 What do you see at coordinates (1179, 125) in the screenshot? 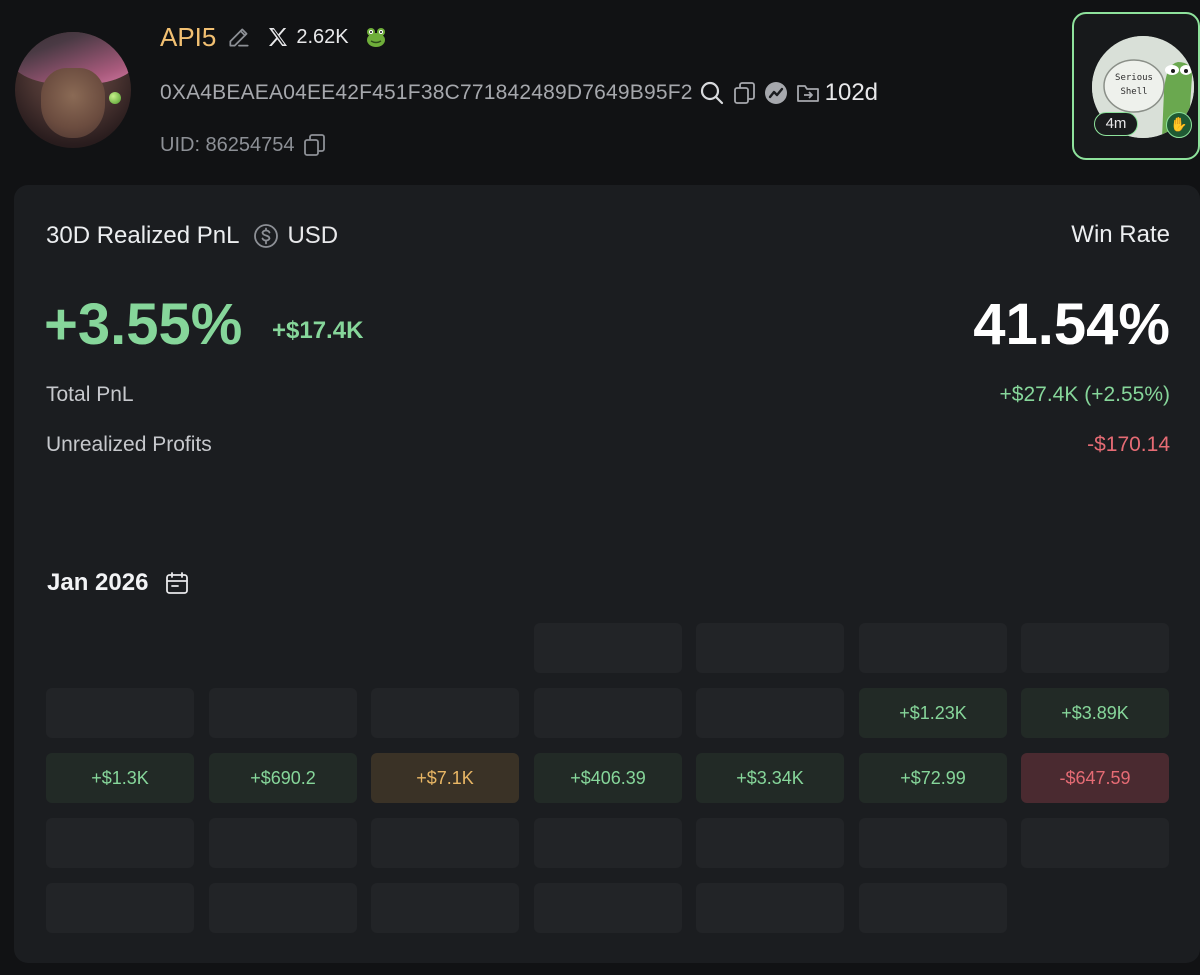
I see `hand-icon: ✋` at bounding box center [1179, 125].